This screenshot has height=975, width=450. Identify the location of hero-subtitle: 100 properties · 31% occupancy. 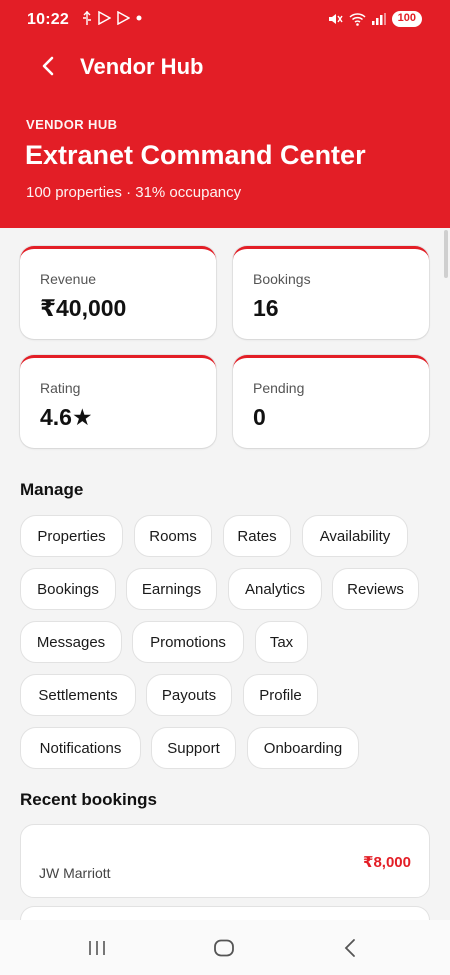
(134, 192).